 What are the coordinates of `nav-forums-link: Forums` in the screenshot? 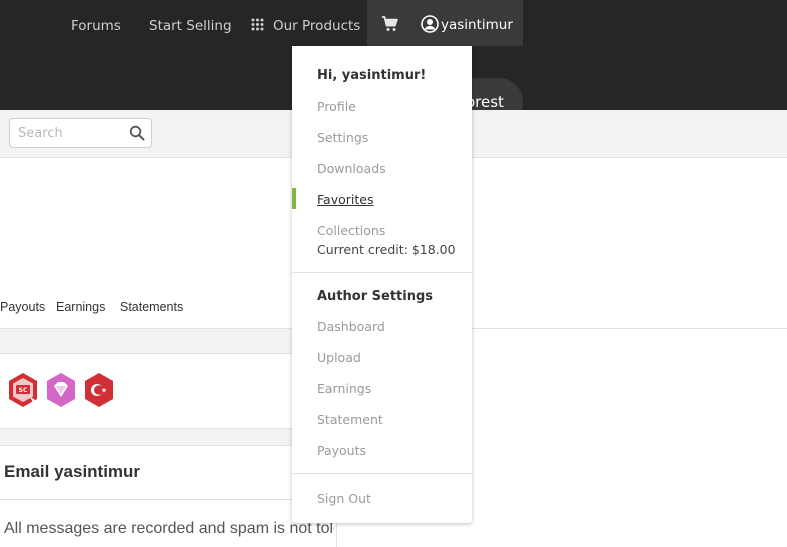 It's located at (96, 26).